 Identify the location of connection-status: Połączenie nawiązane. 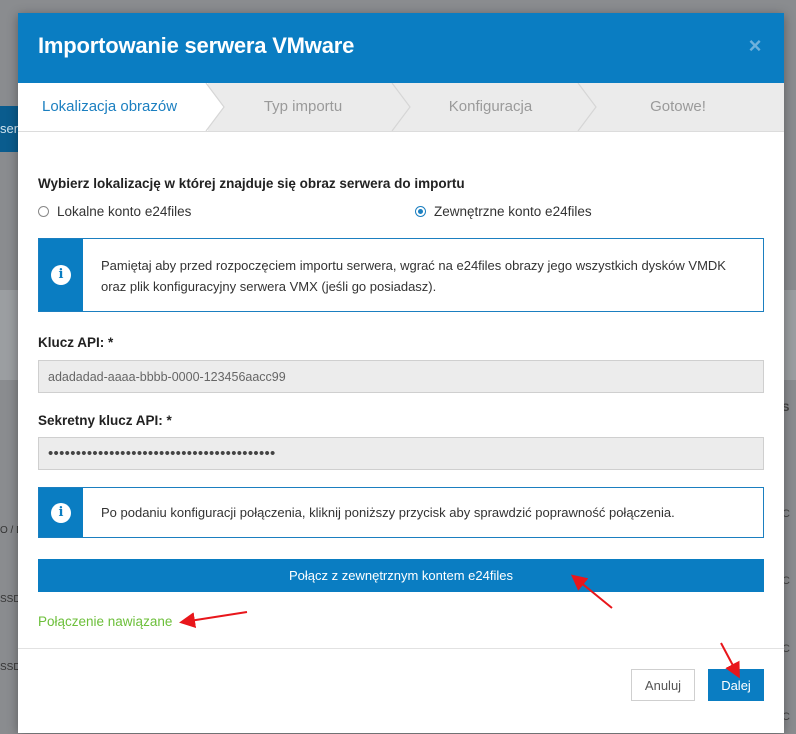
(105, 621).